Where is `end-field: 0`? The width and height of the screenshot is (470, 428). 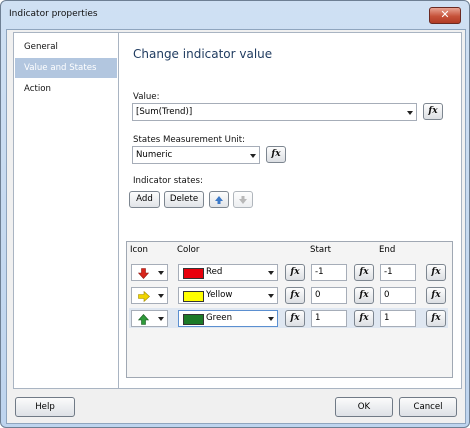 end-field: 0 is located at coordinates (398, 295).